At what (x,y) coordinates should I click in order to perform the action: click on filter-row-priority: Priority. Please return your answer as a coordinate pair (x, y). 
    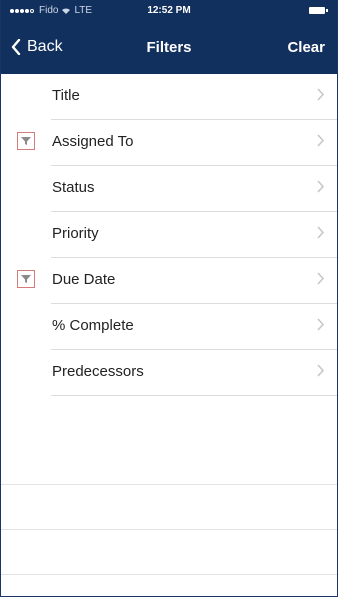
    Looking at the image, I should click on (194, 235).